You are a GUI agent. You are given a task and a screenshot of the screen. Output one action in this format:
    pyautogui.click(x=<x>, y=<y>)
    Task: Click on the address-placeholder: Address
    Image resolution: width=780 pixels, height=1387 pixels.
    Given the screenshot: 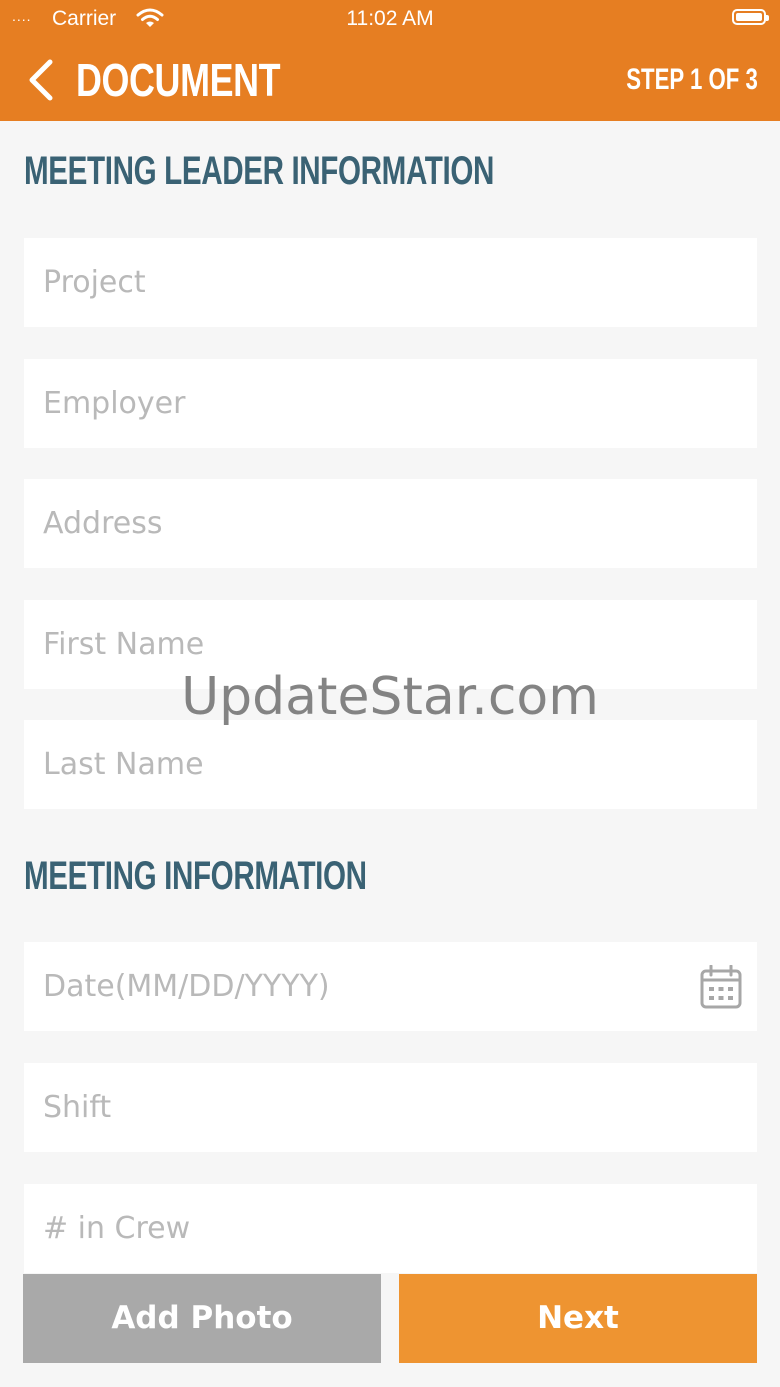 What is the action you would take?
    pyautogui.click(x=103, y=523)
    